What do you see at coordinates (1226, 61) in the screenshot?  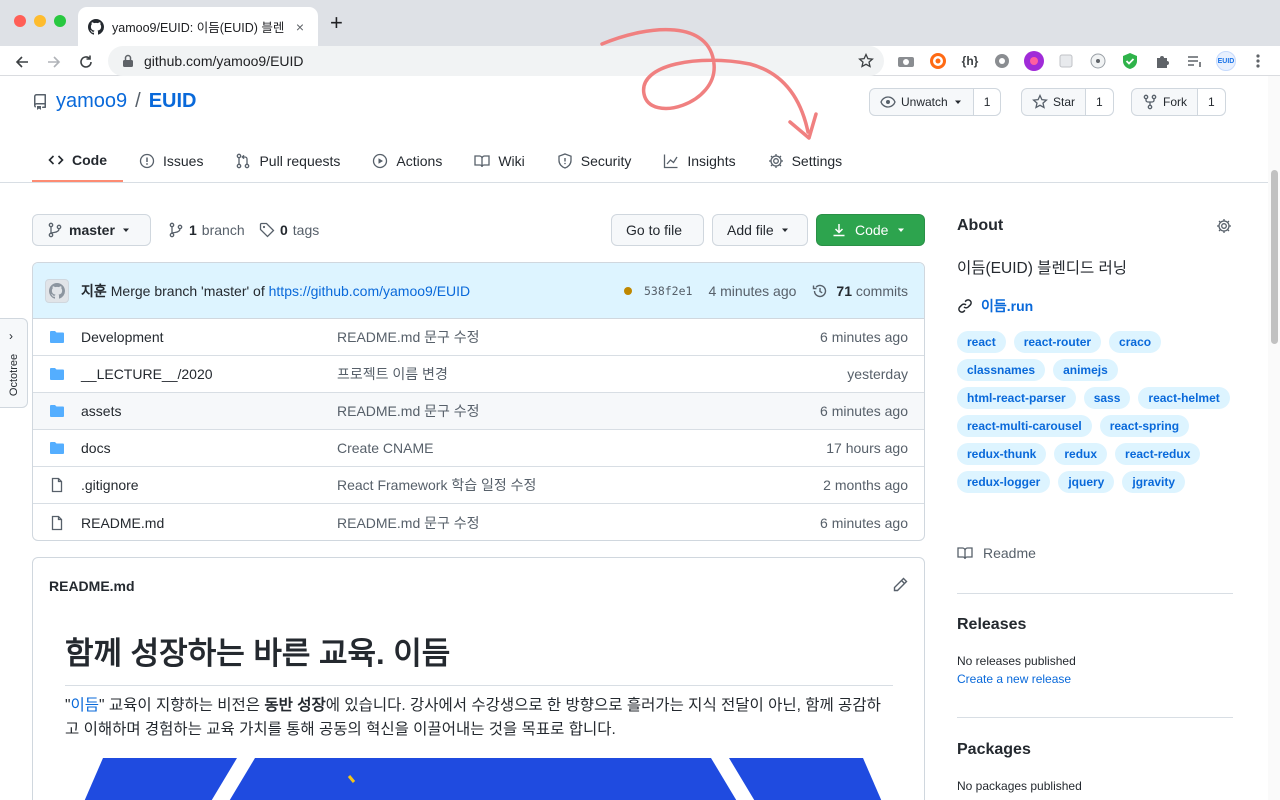 I see `profile-avatar: EUID` at bounding box center [1226, 61].